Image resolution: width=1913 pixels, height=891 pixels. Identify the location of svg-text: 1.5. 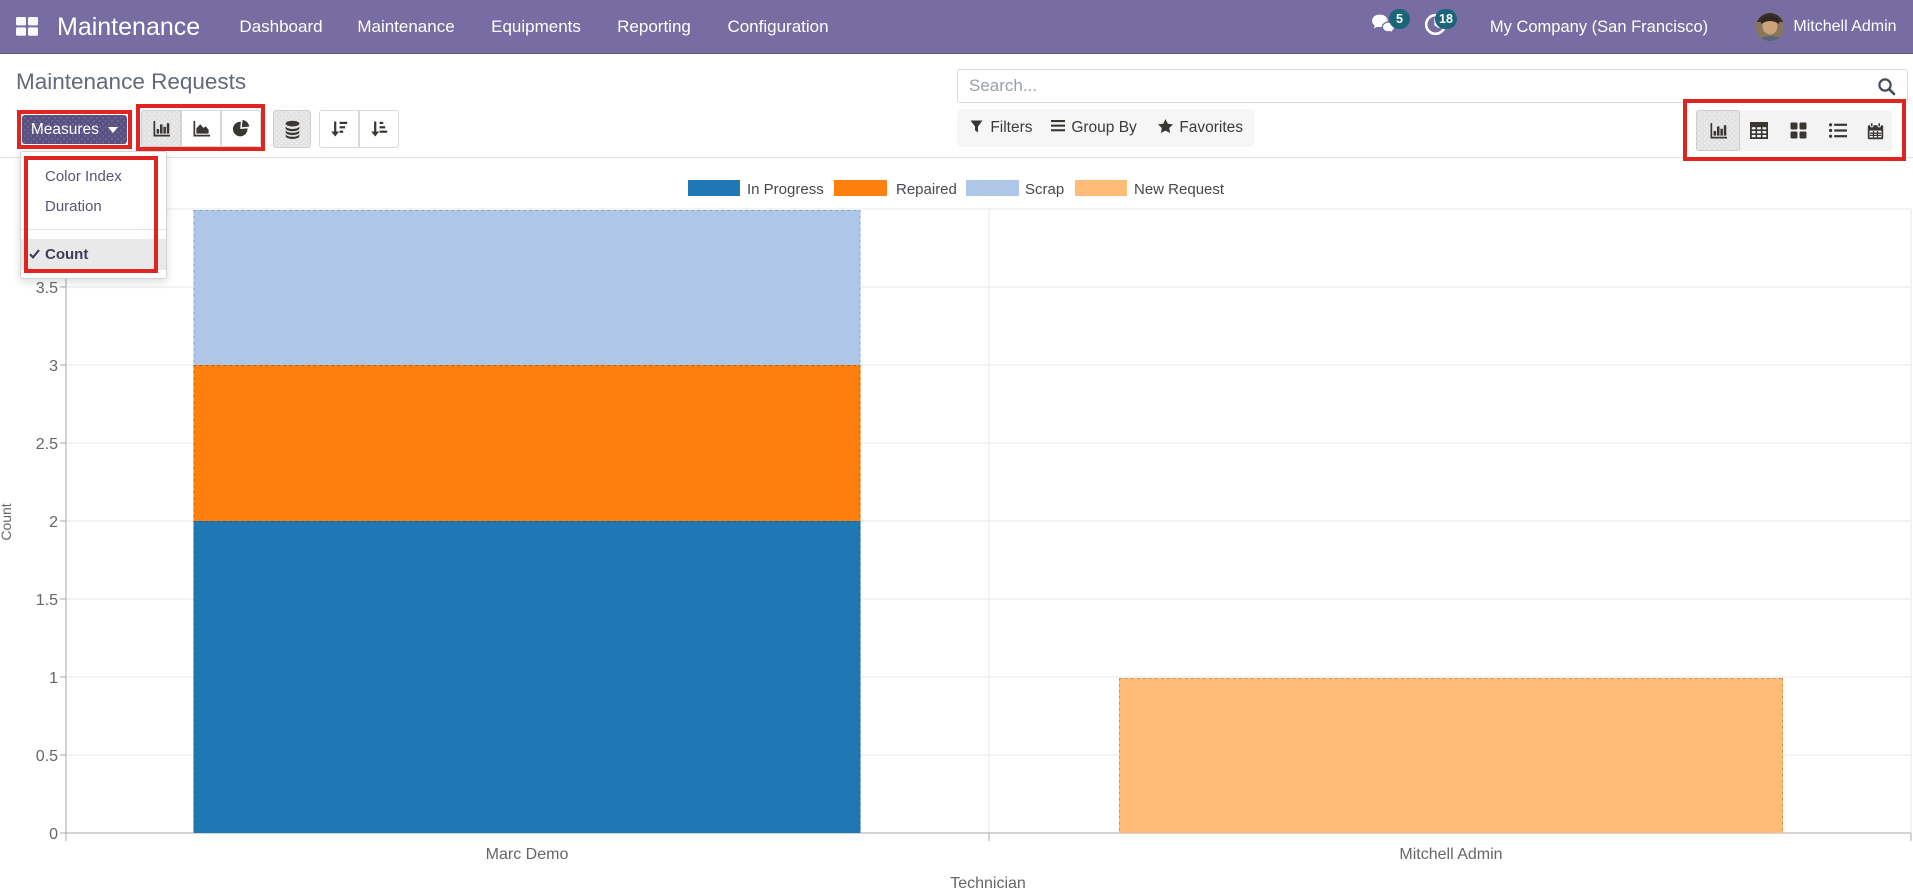
(47, 600).